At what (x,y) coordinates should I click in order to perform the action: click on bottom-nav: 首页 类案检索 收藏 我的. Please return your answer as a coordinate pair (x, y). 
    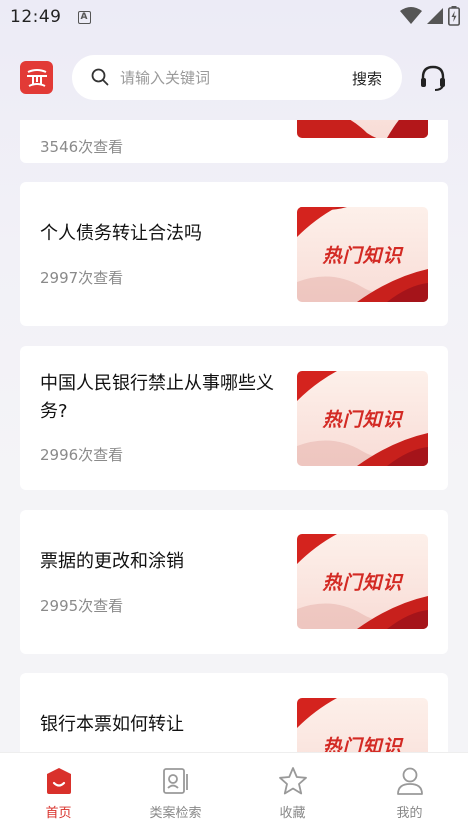
    Looking at the image, I should click on (234, 792).